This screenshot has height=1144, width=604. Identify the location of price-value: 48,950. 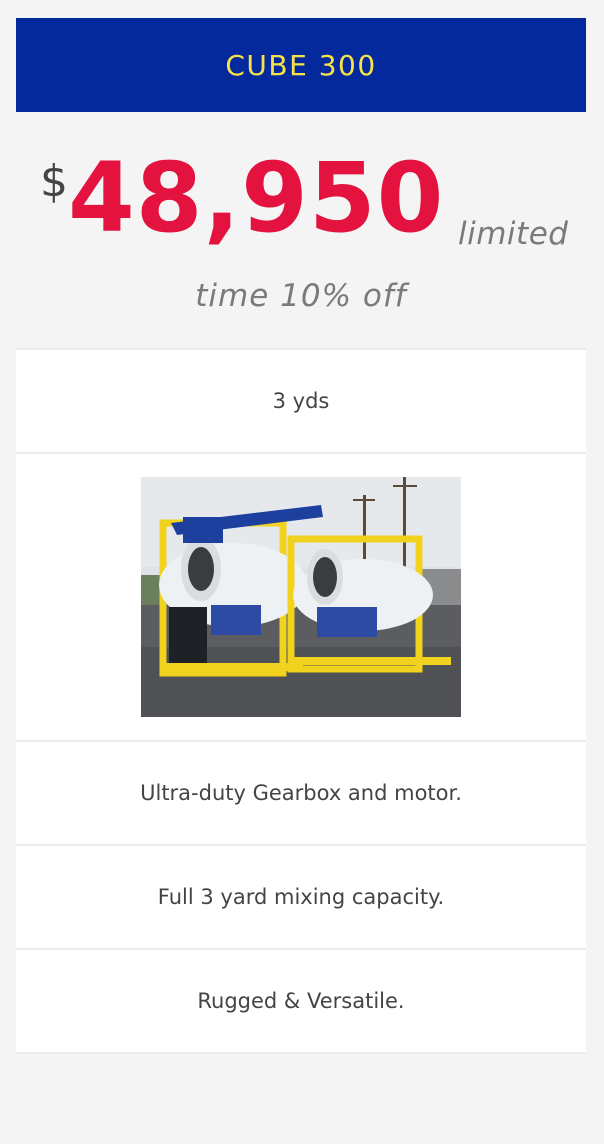
(256, 198).